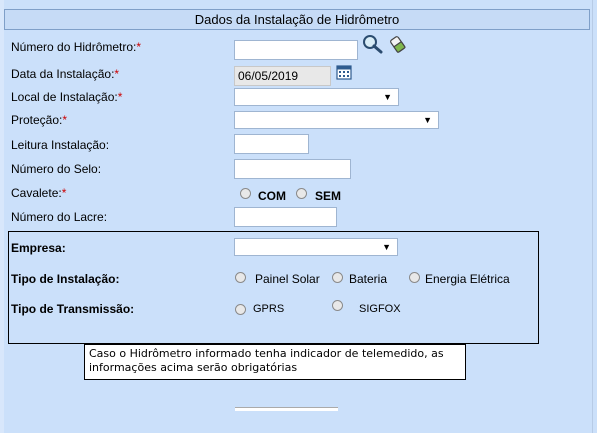 The height and width of the screenshot is (433, 597). I want to click on leitura-instalacao-label: Leitura Instalação:, so click(60, 145).